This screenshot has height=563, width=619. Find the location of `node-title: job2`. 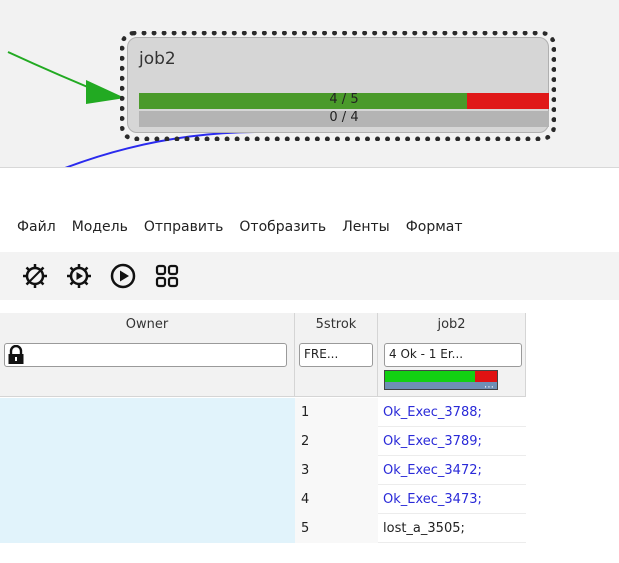

node-title: job2 is located at coordinates (157, 59).